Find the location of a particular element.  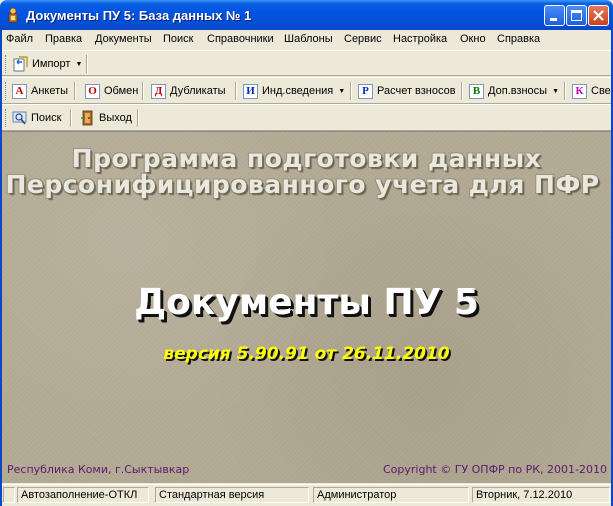

copyright-text: Copyright © ГУ ОПФР по РК, 2001-2010 is located at coordinates (495, 469).